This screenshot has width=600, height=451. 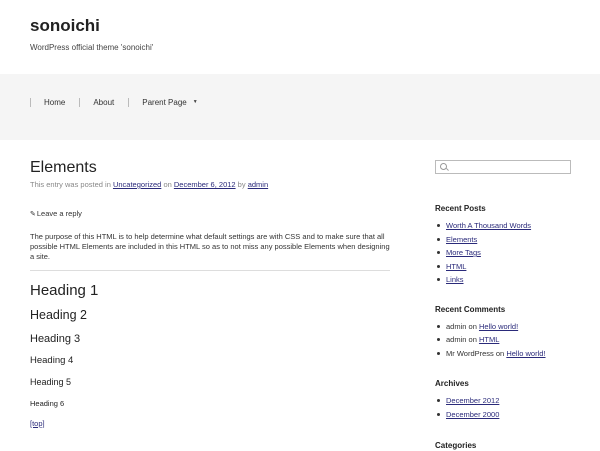 I want to click on caret-down-icon: ▼, so click(x=195, y=102).